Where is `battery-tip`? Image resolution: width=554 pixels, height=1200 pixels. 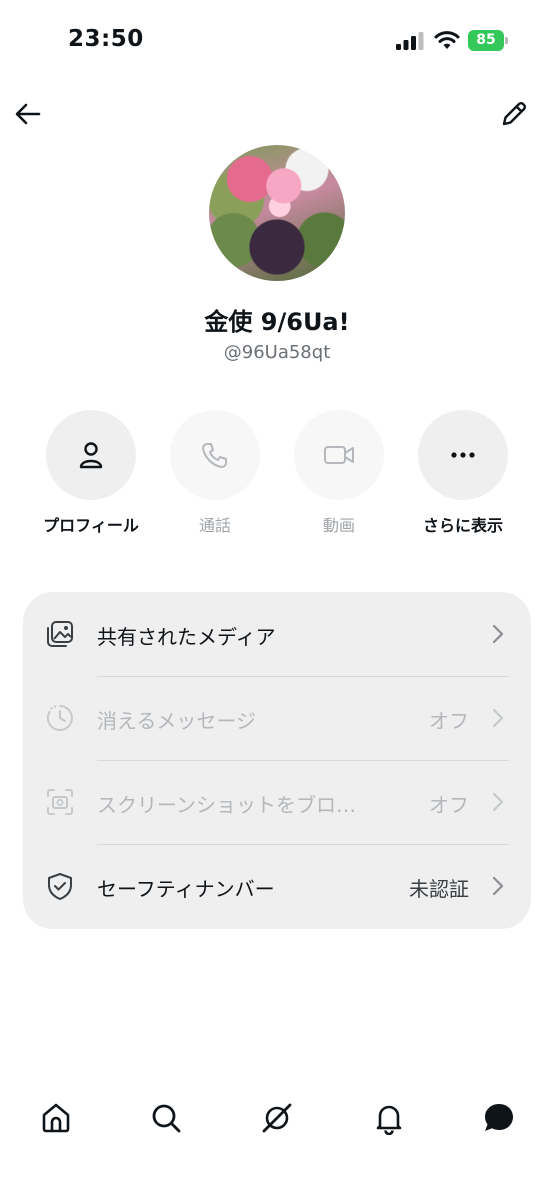 battery-tip is located at coordinates (506, 40).